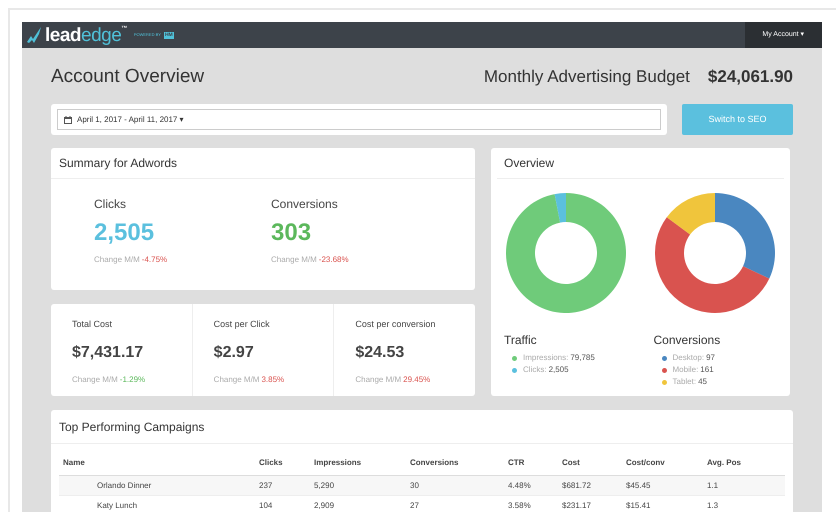 This screenshot has width=836, height=512. I want to click on card-title: Top Performing Campaigns, so click(422, 427).